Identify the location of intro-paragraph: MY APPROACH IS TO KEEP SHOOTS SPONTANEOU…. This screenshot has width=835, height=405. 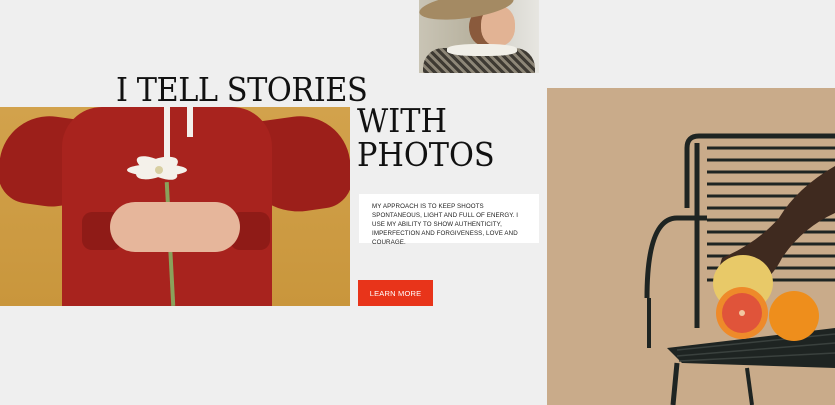
(445, 224).